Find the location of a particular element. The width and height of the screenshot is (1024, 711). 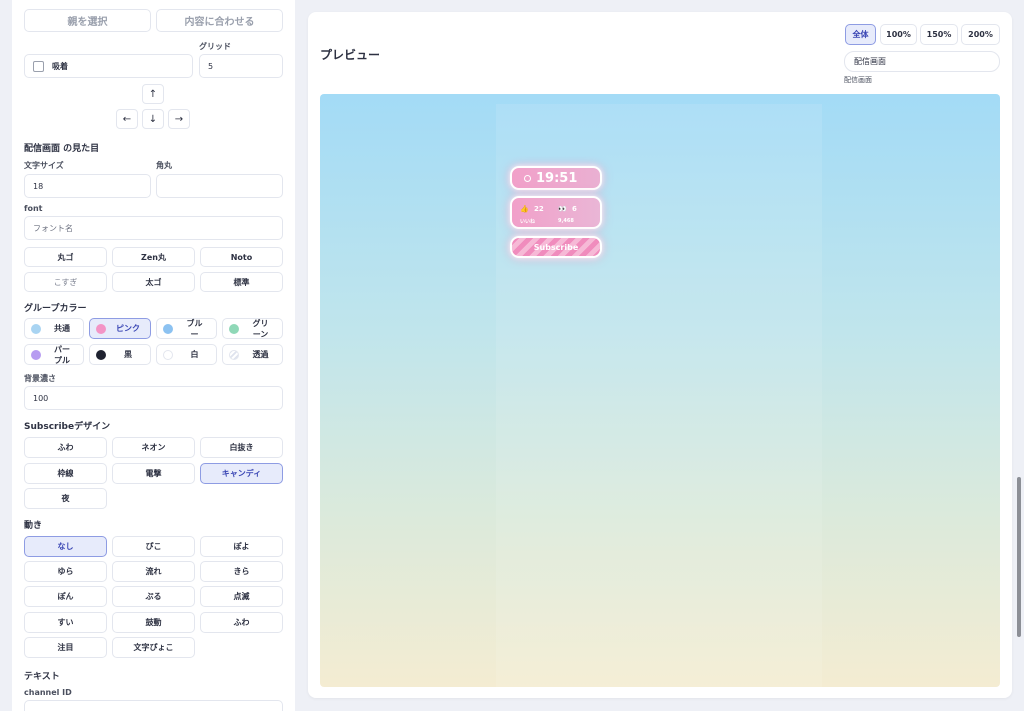

subscribe-design-outline-white: 白抜き is located at coordinates (241, 447).